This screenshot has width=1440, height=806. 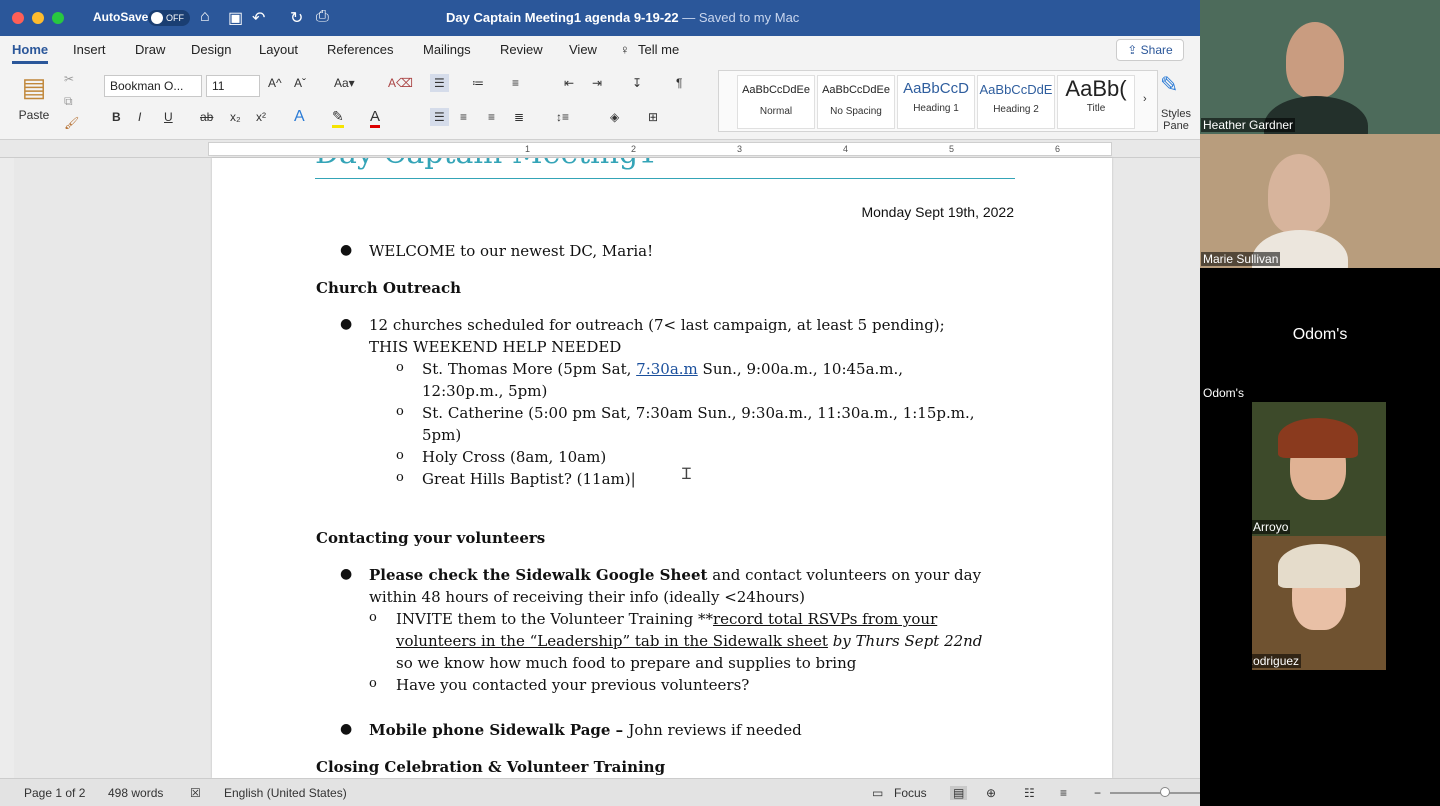 What do you see at coordinates (936, 102) in the screenshot?
I see `style-heading-1: AaBbCcD Heading 1` at bounding box center [936, 102].